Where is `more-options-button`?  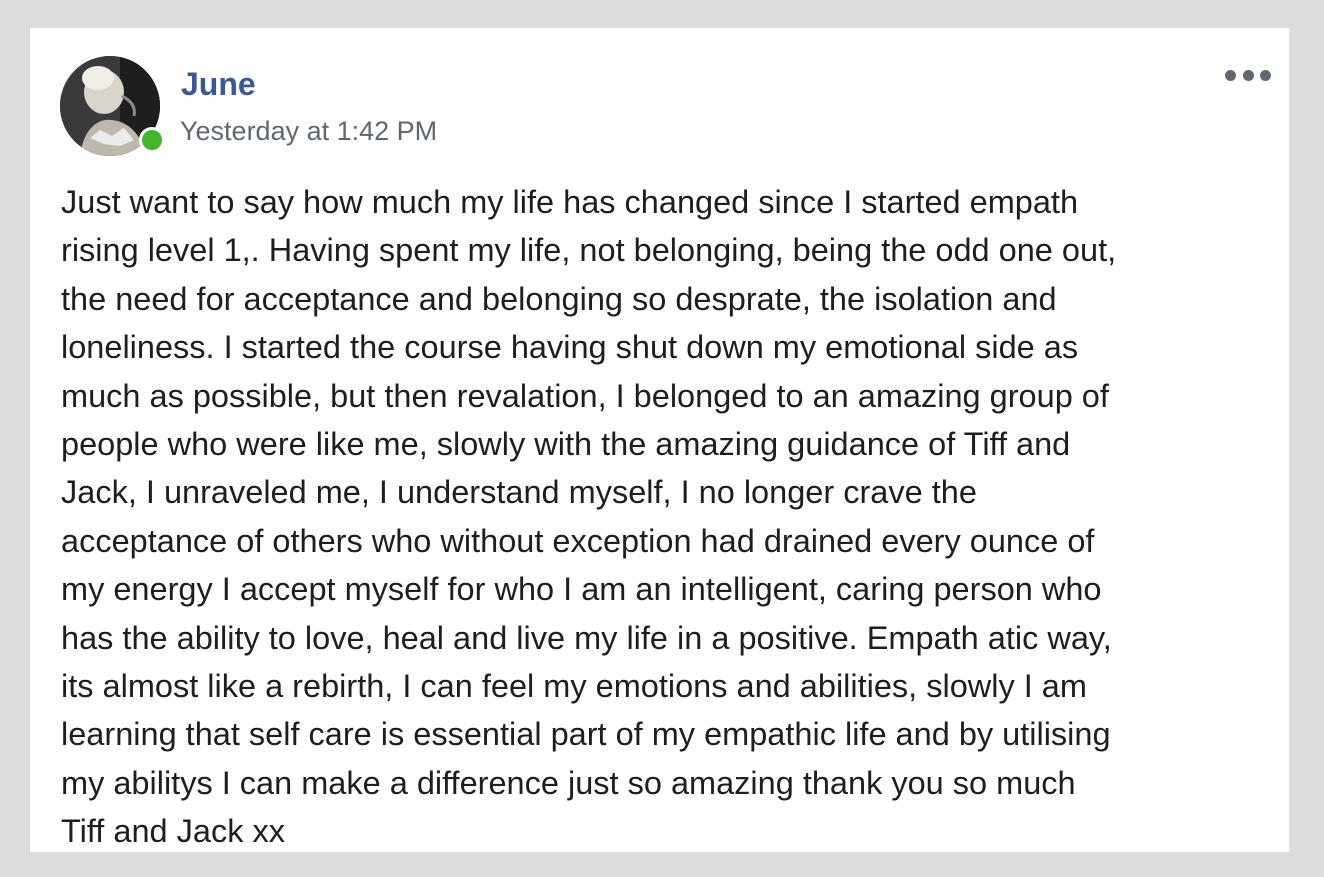 more-options-button is located at coordinates (1248, 75).